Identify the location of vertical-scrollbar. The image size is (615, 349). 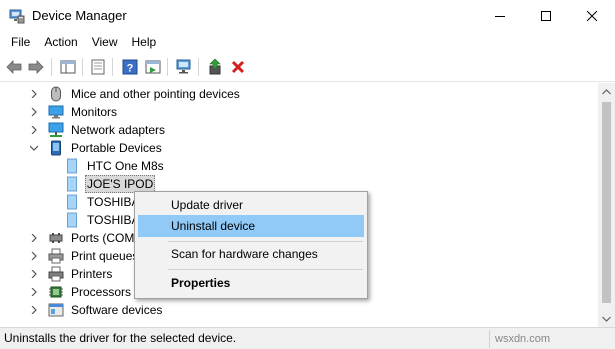
(606, 205).